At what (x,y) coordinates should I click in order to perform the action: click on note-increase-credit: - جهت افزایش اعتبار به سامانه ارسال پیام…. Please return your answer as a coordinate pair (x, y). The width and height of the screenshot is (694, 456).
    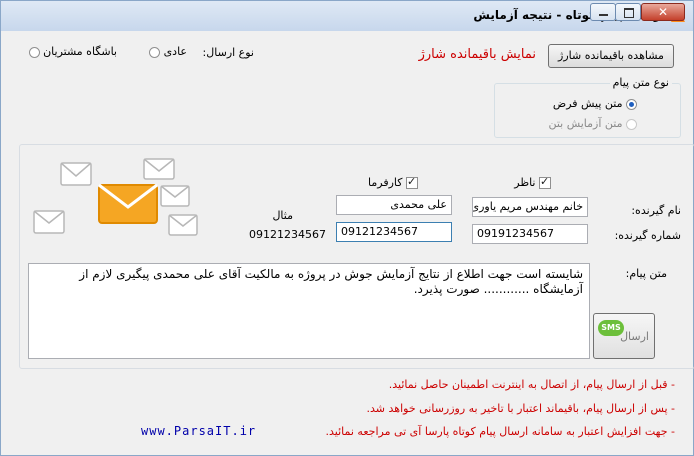
    Looking at the image, I should click on (500, 431).